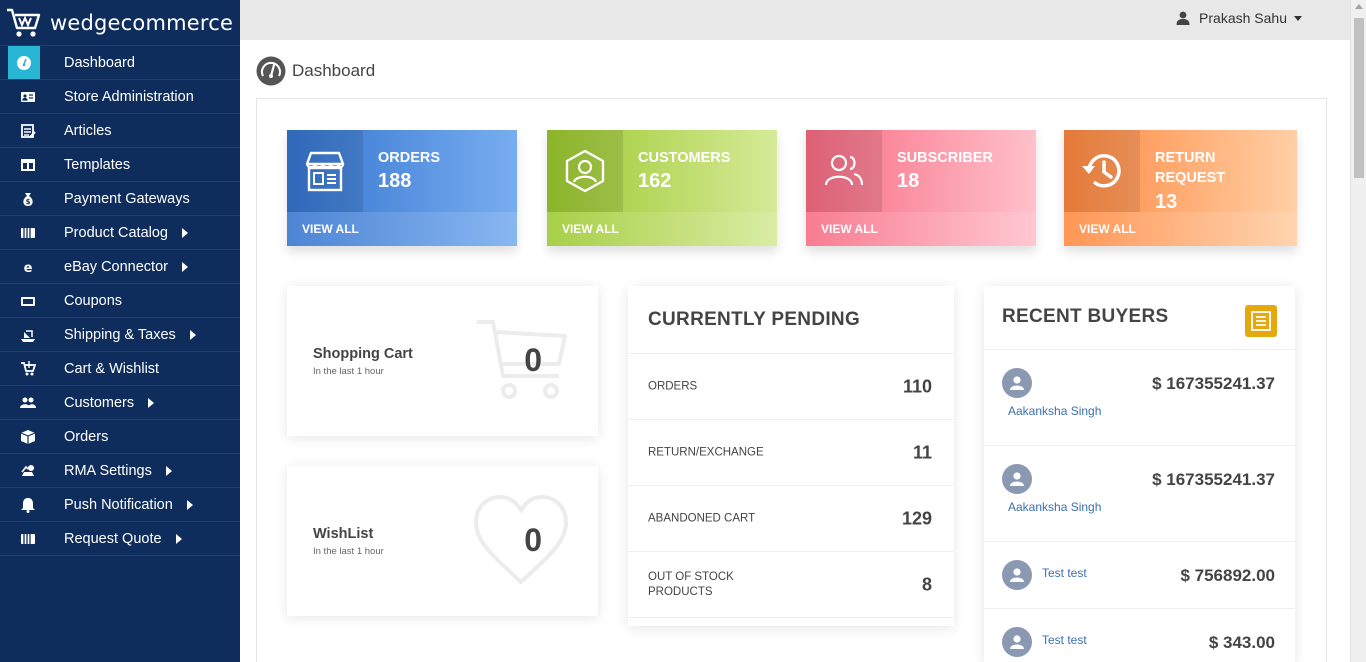  What do you see at coordinates (922, 452) in the screenshot?
I see `pending-row-value: 11` at bounding box center [922, 452].